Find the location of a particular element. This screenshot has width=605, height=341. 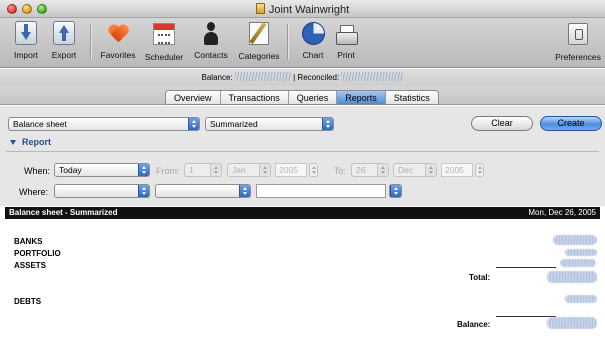

debts-value-redacted is located at coordinates (581, 299).